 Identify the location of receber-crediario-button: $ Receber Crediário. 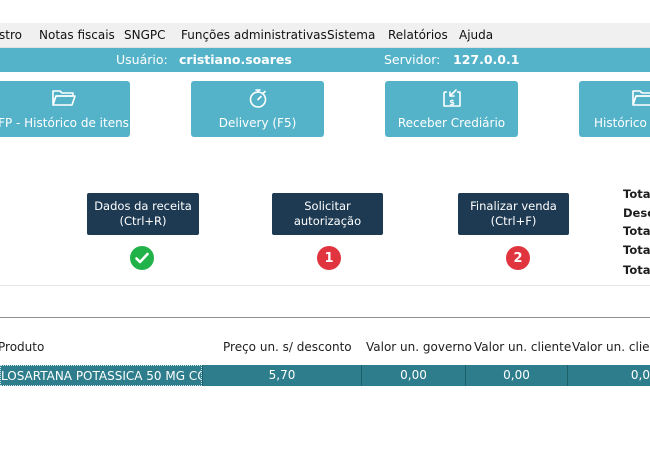
(451, 109).